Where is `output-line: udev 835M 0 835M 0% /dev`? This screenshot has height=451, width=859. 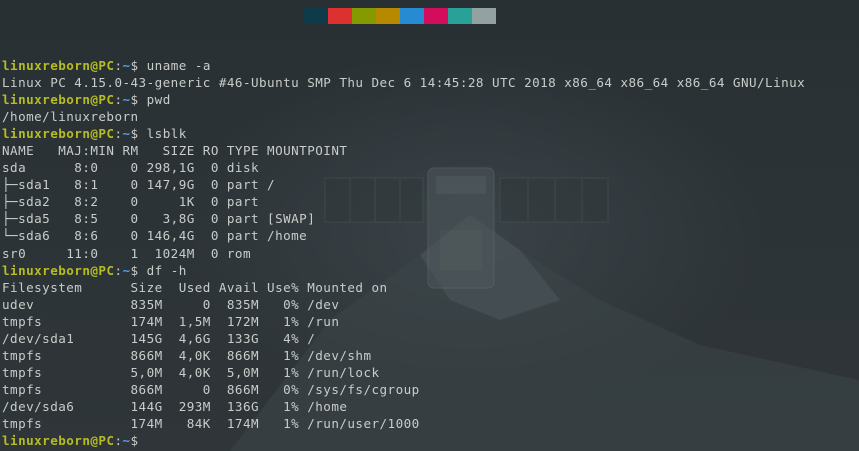
output-line: udev 835M 0 835M 0% /dev is located at coordinates (171, 304).